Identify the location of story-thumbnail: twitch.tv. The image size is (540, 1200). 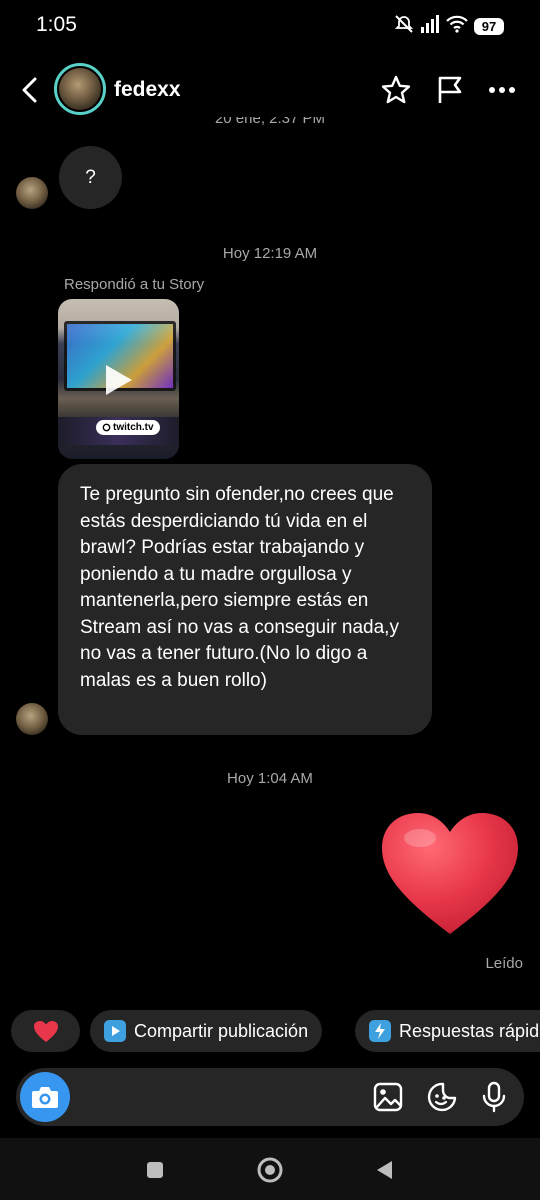
(118, 379).